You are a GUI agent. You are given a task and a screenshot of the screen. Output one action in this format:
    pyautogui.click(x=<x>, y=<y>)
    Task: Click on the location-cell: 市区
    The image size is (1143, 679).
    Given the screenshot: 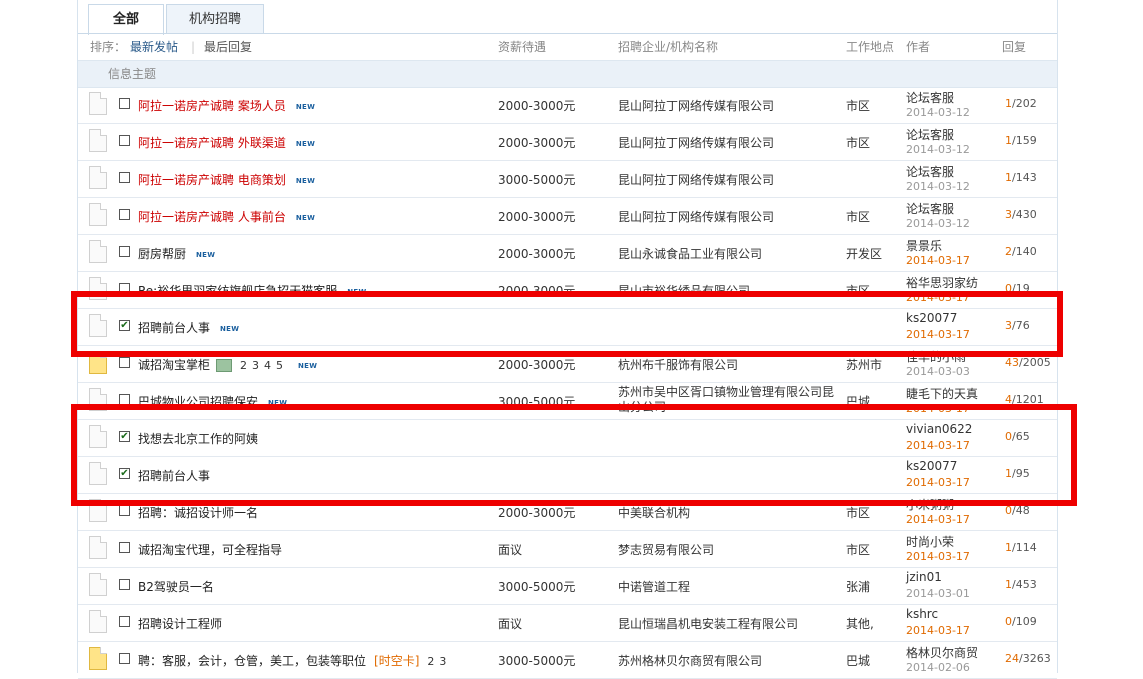 What is the action you would take?
    pyautogui.click(x=858, y=550)
    